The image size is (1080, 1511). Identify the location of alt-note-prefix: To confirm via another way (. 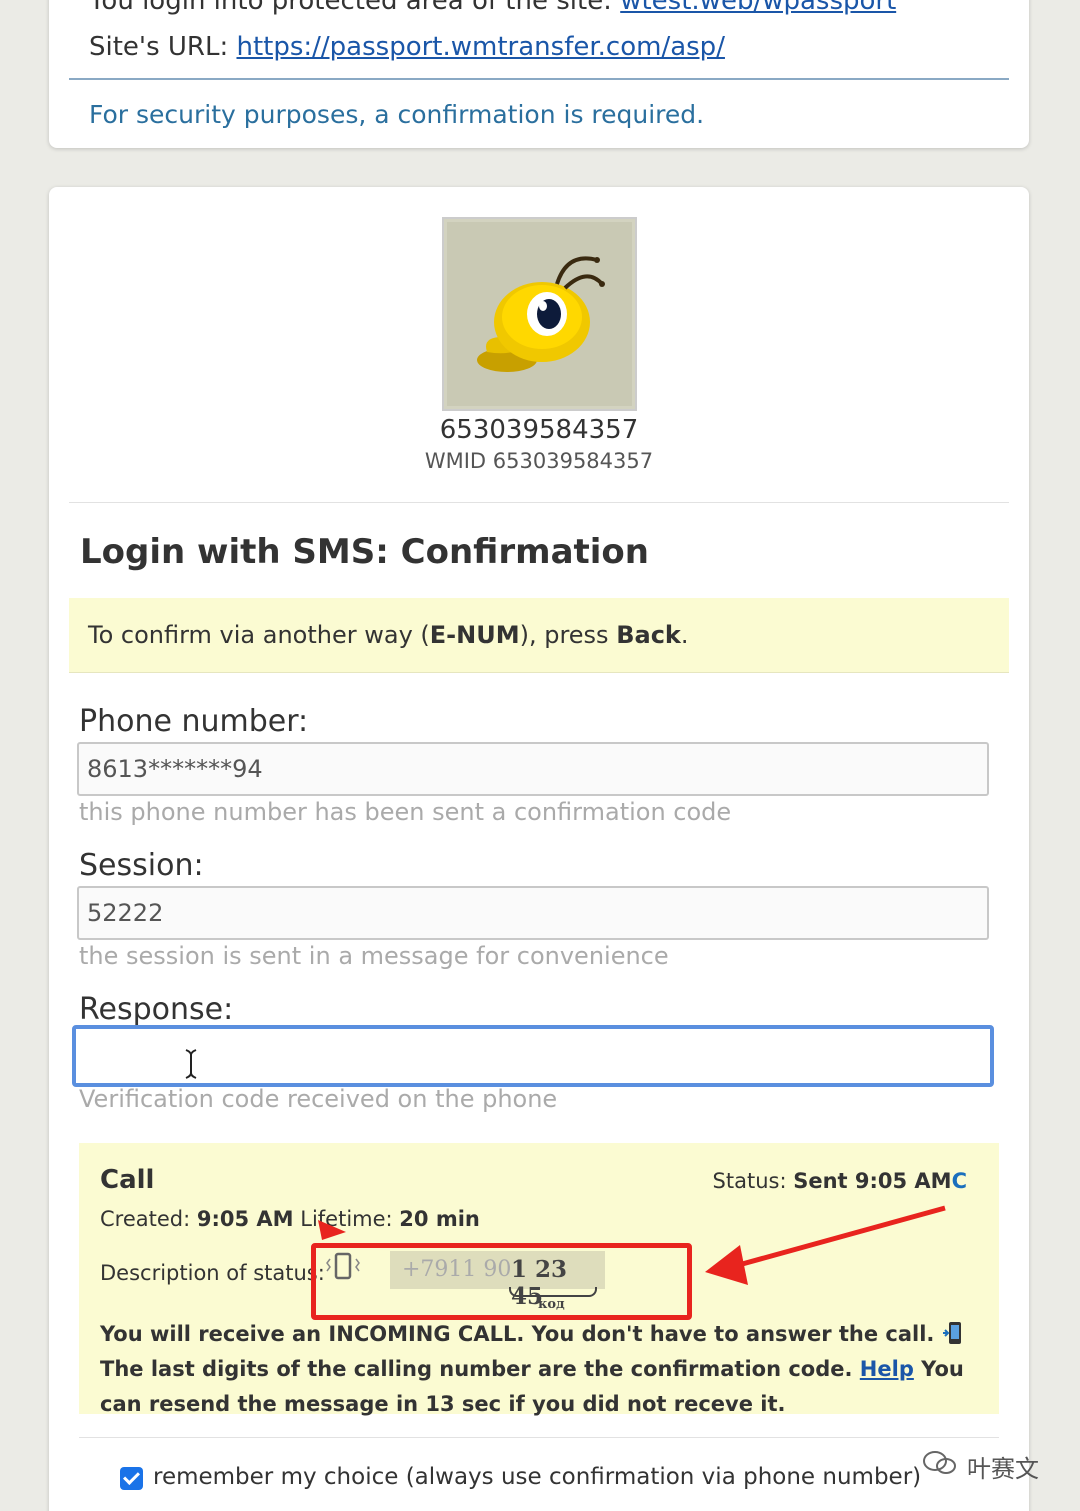
(259, 635).